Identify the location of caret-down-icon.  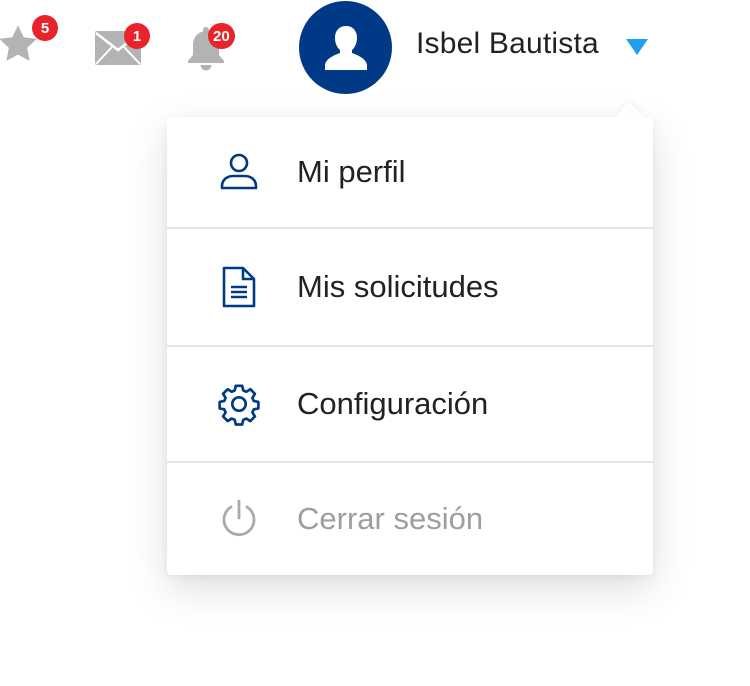
(637, 47).